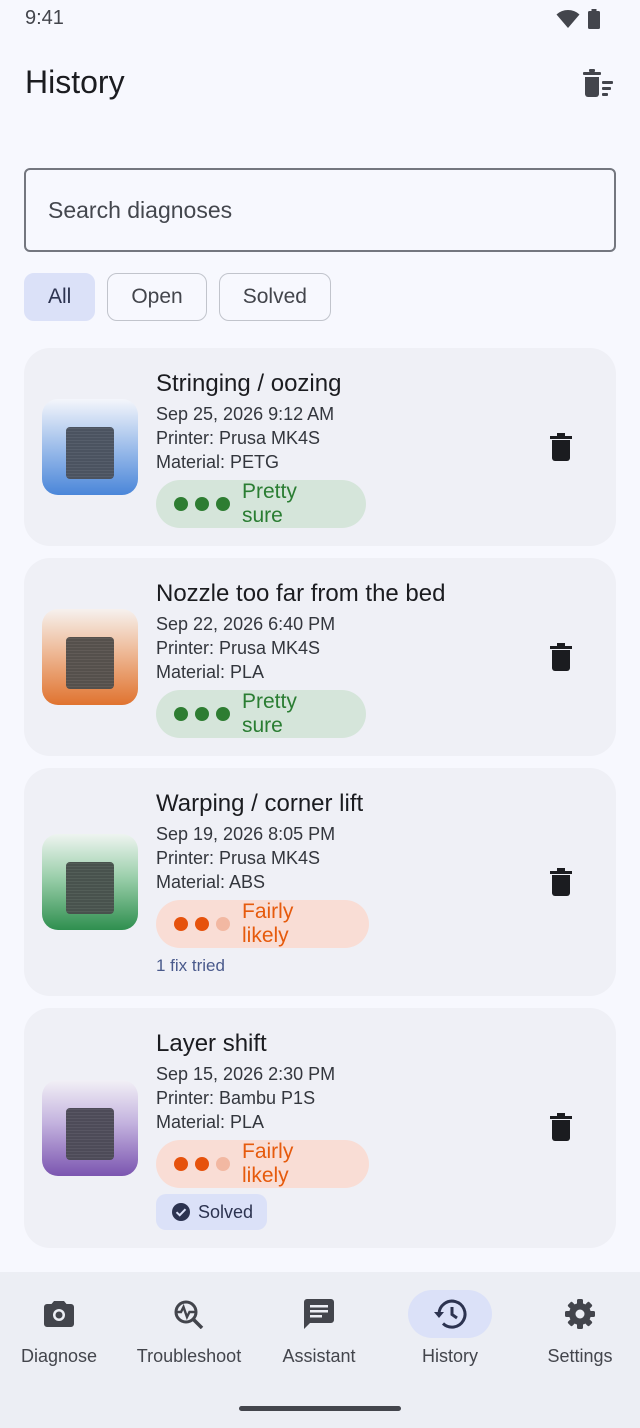  Describe the element at coordinates (594, 19) in the screenshot. I see `battery-icon` at that location.